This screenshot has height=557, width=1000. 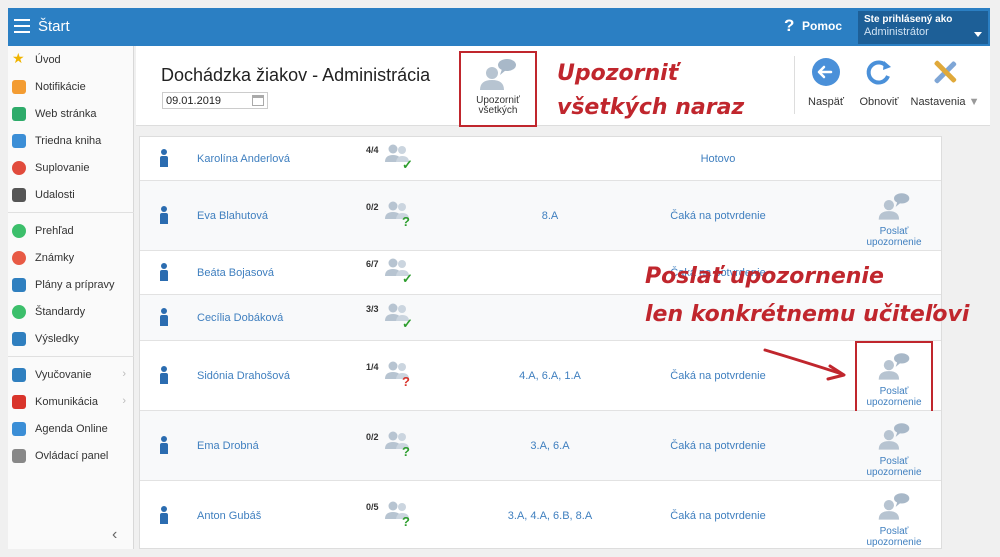 I want to click on sidebar-item: Agenda Online, so click(x=71, y=430).